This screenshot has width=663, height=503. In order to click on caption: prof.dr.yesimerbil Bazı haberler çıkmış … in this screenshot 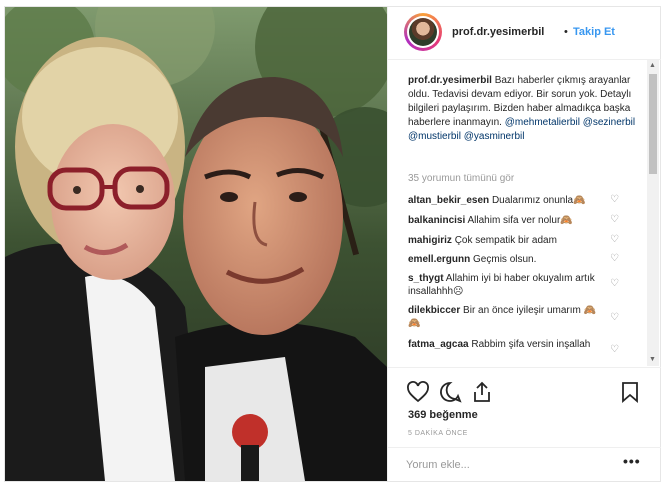, I will do `click(526, 109)`.